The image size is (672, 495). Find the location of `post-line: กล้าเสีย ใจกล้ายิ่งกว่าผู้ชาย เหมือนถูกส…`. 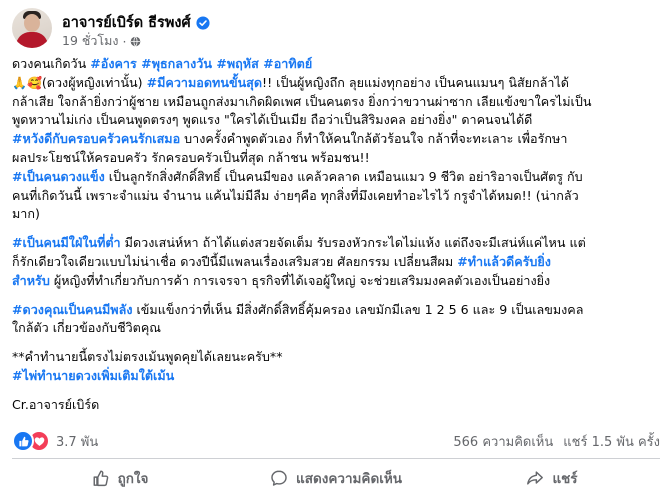

post-line: กล้าเสีย ใจกล้ายิ่งกว่าผู้ชาย เหมือนถูกส… is located at coordinates (302, 101).